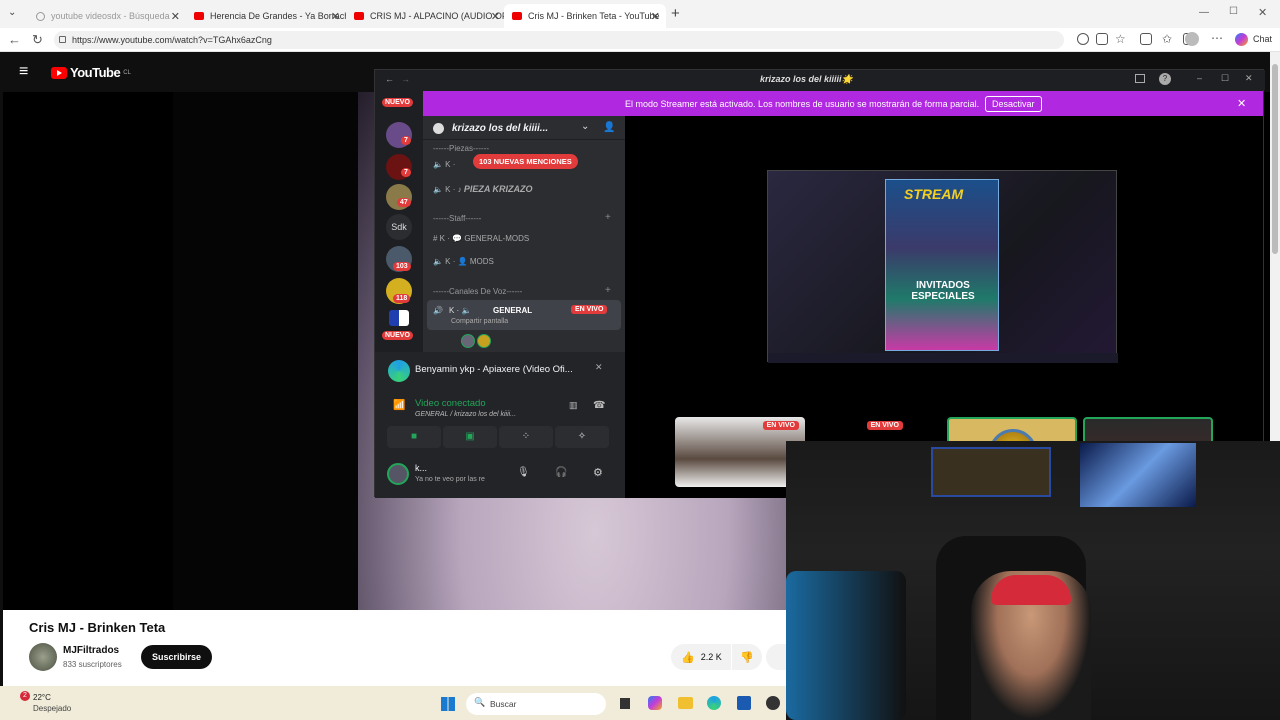  What do you see at coordinates (942, 266) in the screenshot?
I see `screen-share-main: STREAM INVITADOS ESPECIALES` at bounding box center [942, 266].